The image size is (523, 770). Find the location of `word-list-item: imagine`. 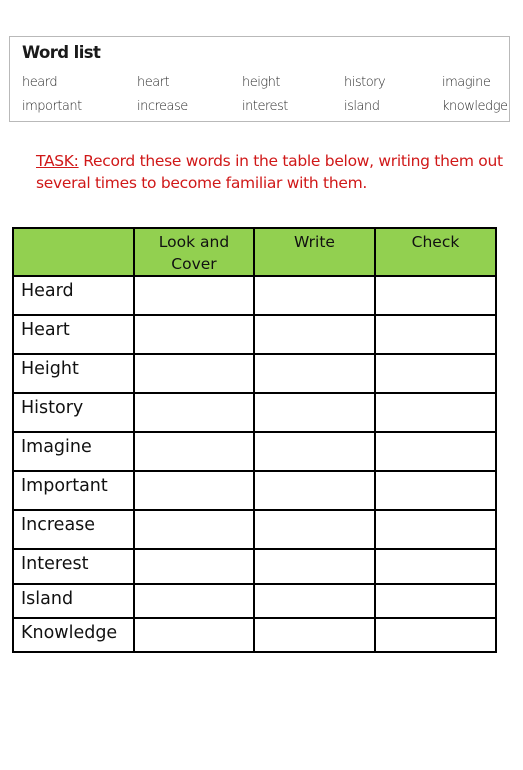

word-list-item: imagine is located at coordinates (466, 82).